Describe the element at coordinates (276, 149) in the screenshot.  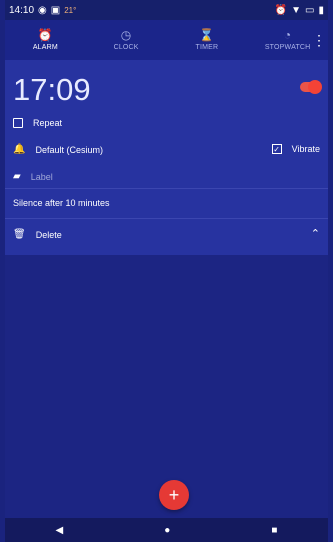
I see `vibrate-checkbox: ✓` at that location.